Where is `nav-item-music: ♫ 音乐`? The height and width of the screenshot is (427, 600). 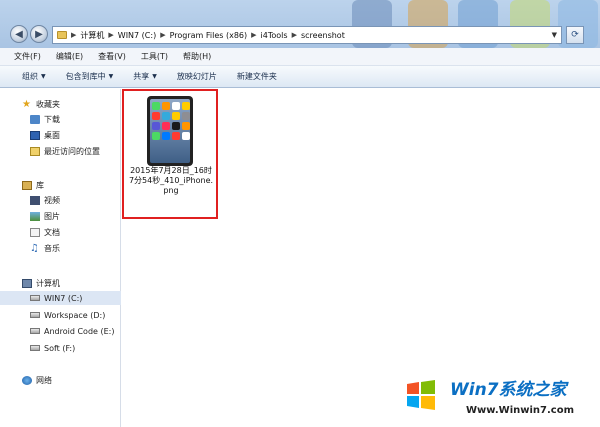
nav-item-music: ♫ 音乐 is located at coordinates (45, 248).